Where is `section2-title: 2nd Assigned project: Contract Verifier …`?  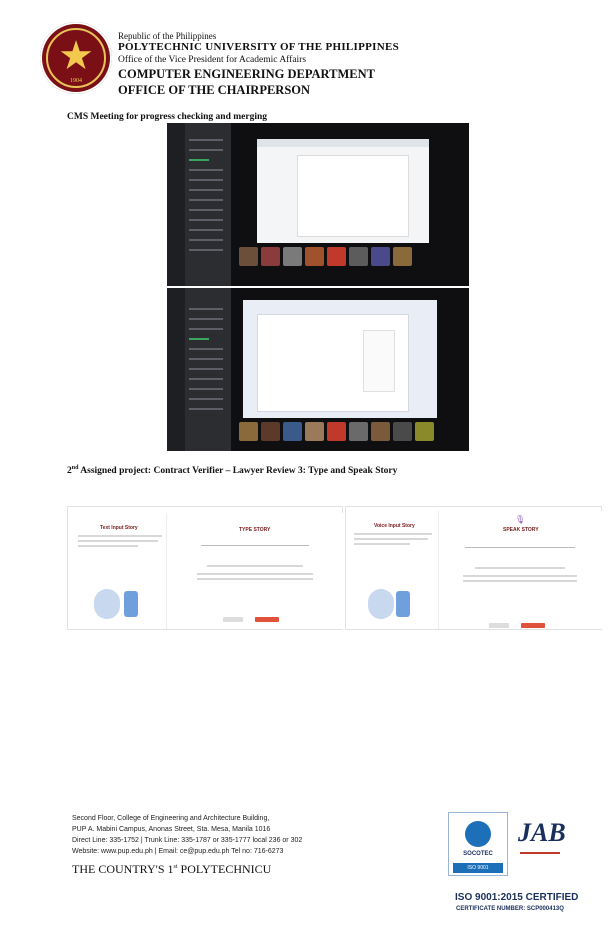 section2-title: 2nd Assigned project: Contract Verifier … is located at coordinates (232, 471).